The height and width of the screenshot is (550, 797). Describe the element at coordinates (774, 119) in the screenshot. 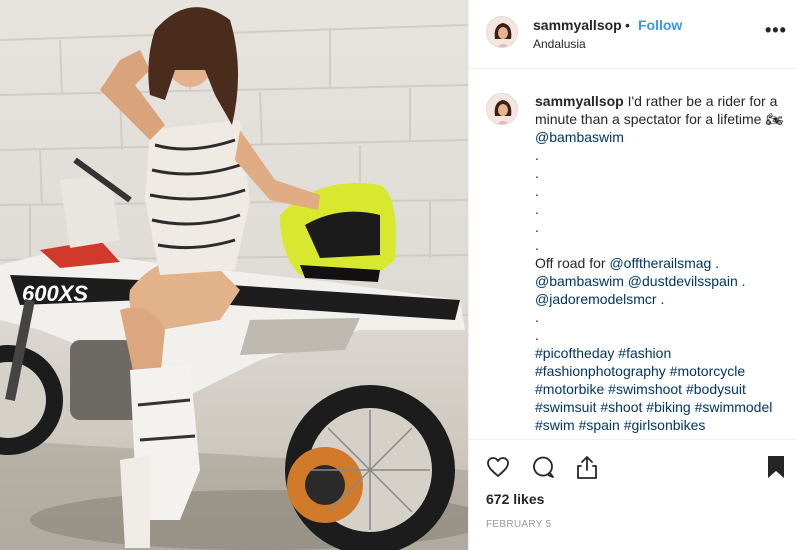

I see `motorcycle-emoji-icon: 🏍` at that location.